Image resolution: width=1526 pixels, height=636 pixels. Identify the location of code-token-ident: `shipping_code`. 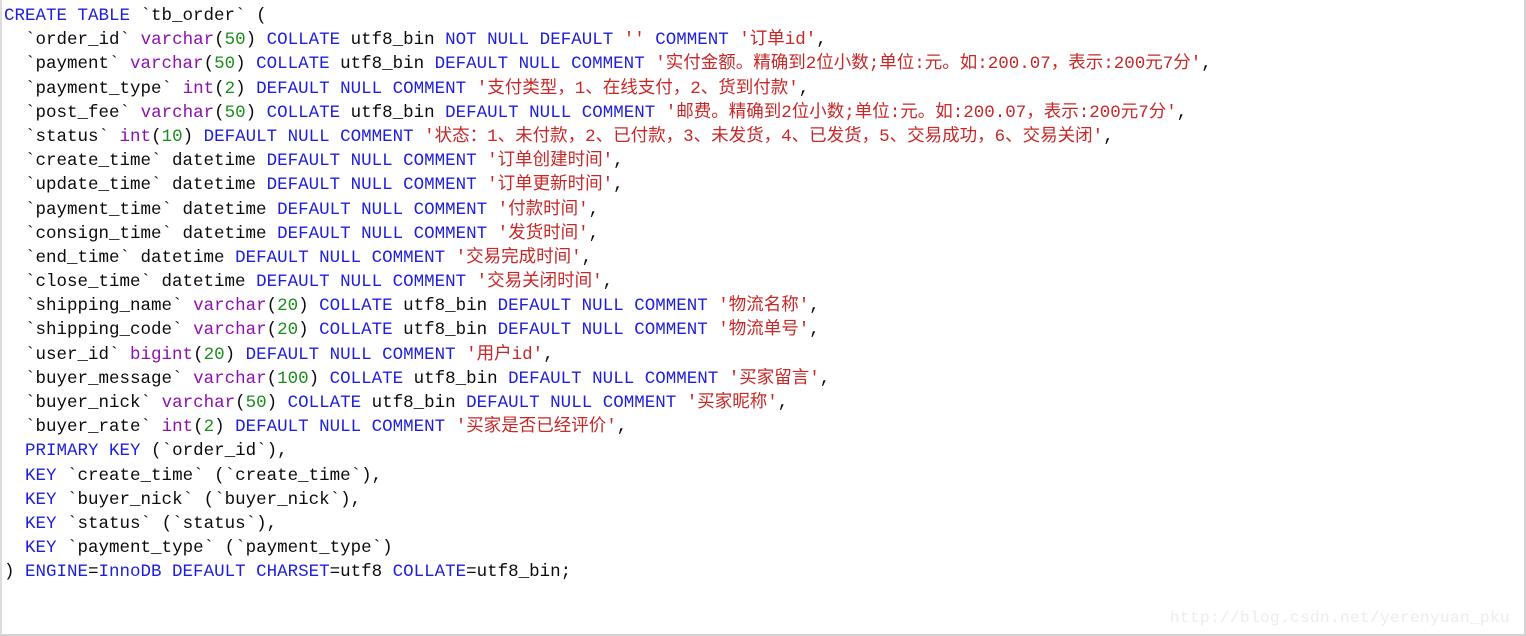
(104, 330).